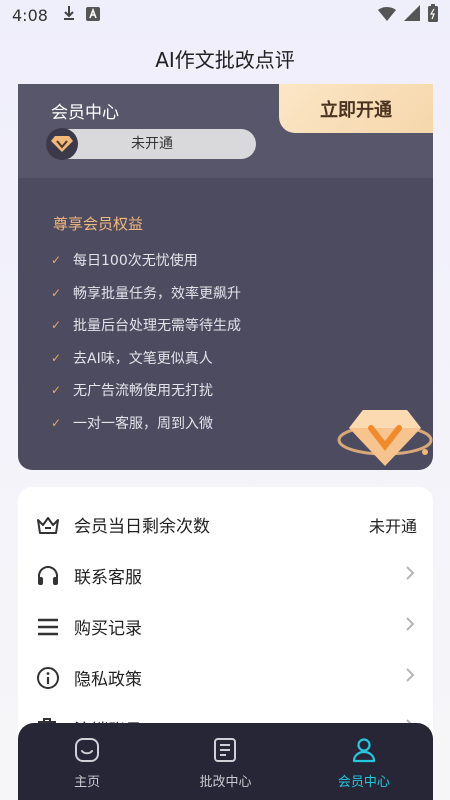  I want to click on nav-label: 批改中心, so click(225, 782).